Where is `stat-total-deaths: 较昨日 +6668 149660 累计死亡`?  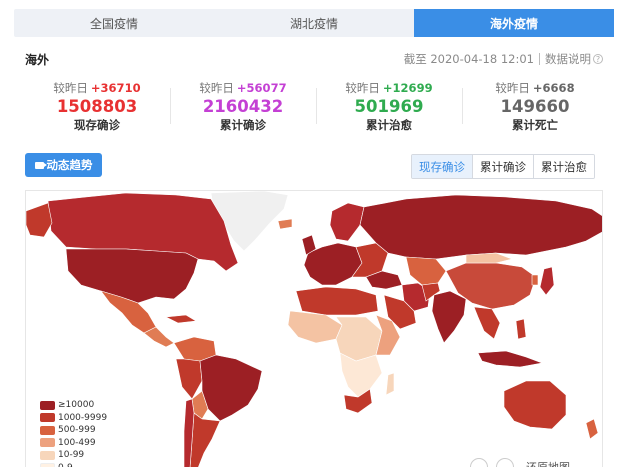 stat-total-deaths: 较昨日 +6668 149660 累计死亡 is located at coordinates (535, 106).